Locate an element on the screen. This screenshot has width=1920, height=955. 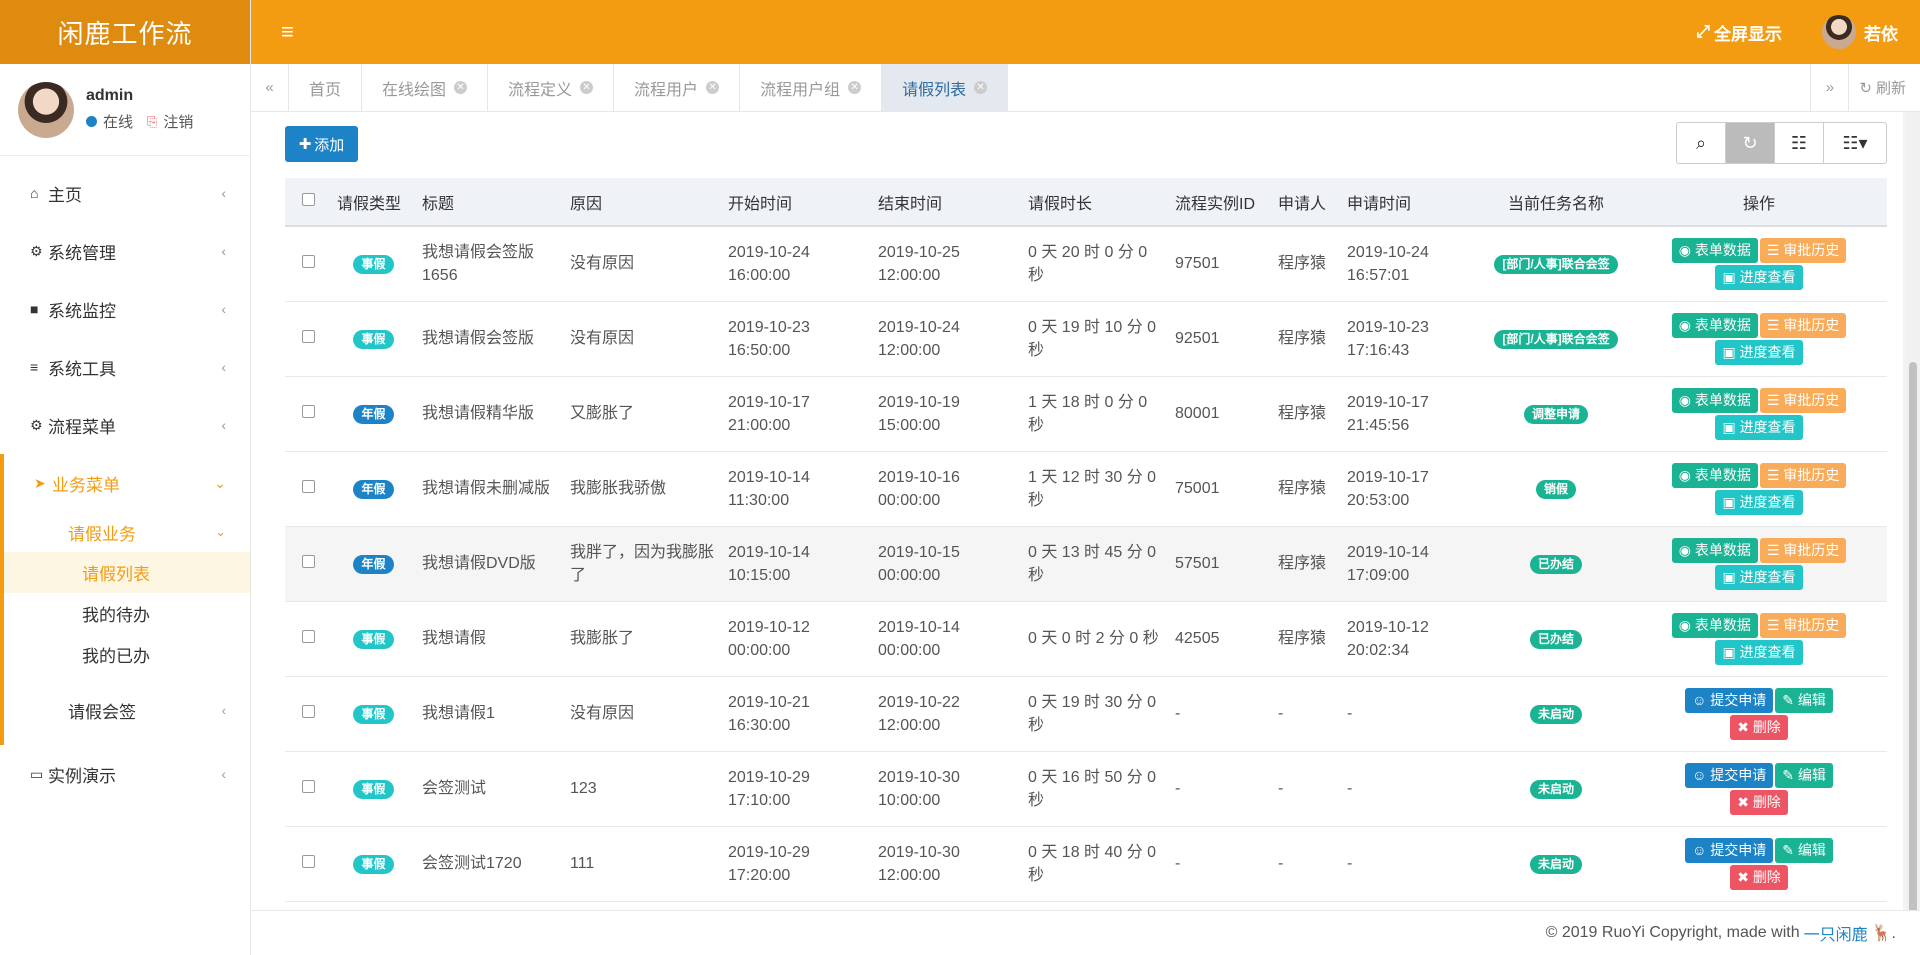
sidebar-leaf-my-done: 我的已办 is located at coordinates (127, 654).